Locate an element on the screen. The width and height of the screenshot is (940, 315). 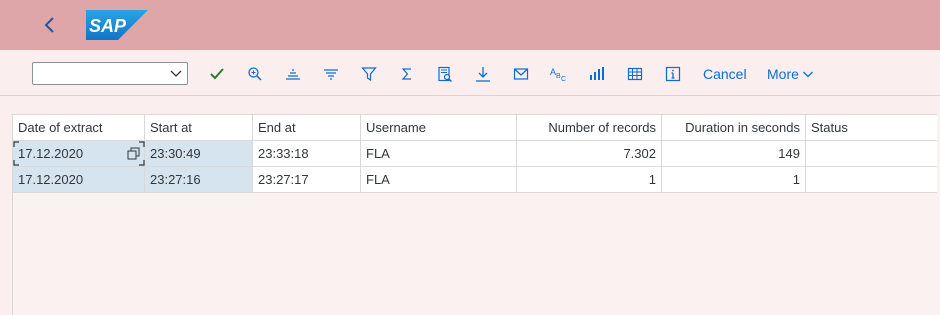
back-button is located at coordinates (50, 25).